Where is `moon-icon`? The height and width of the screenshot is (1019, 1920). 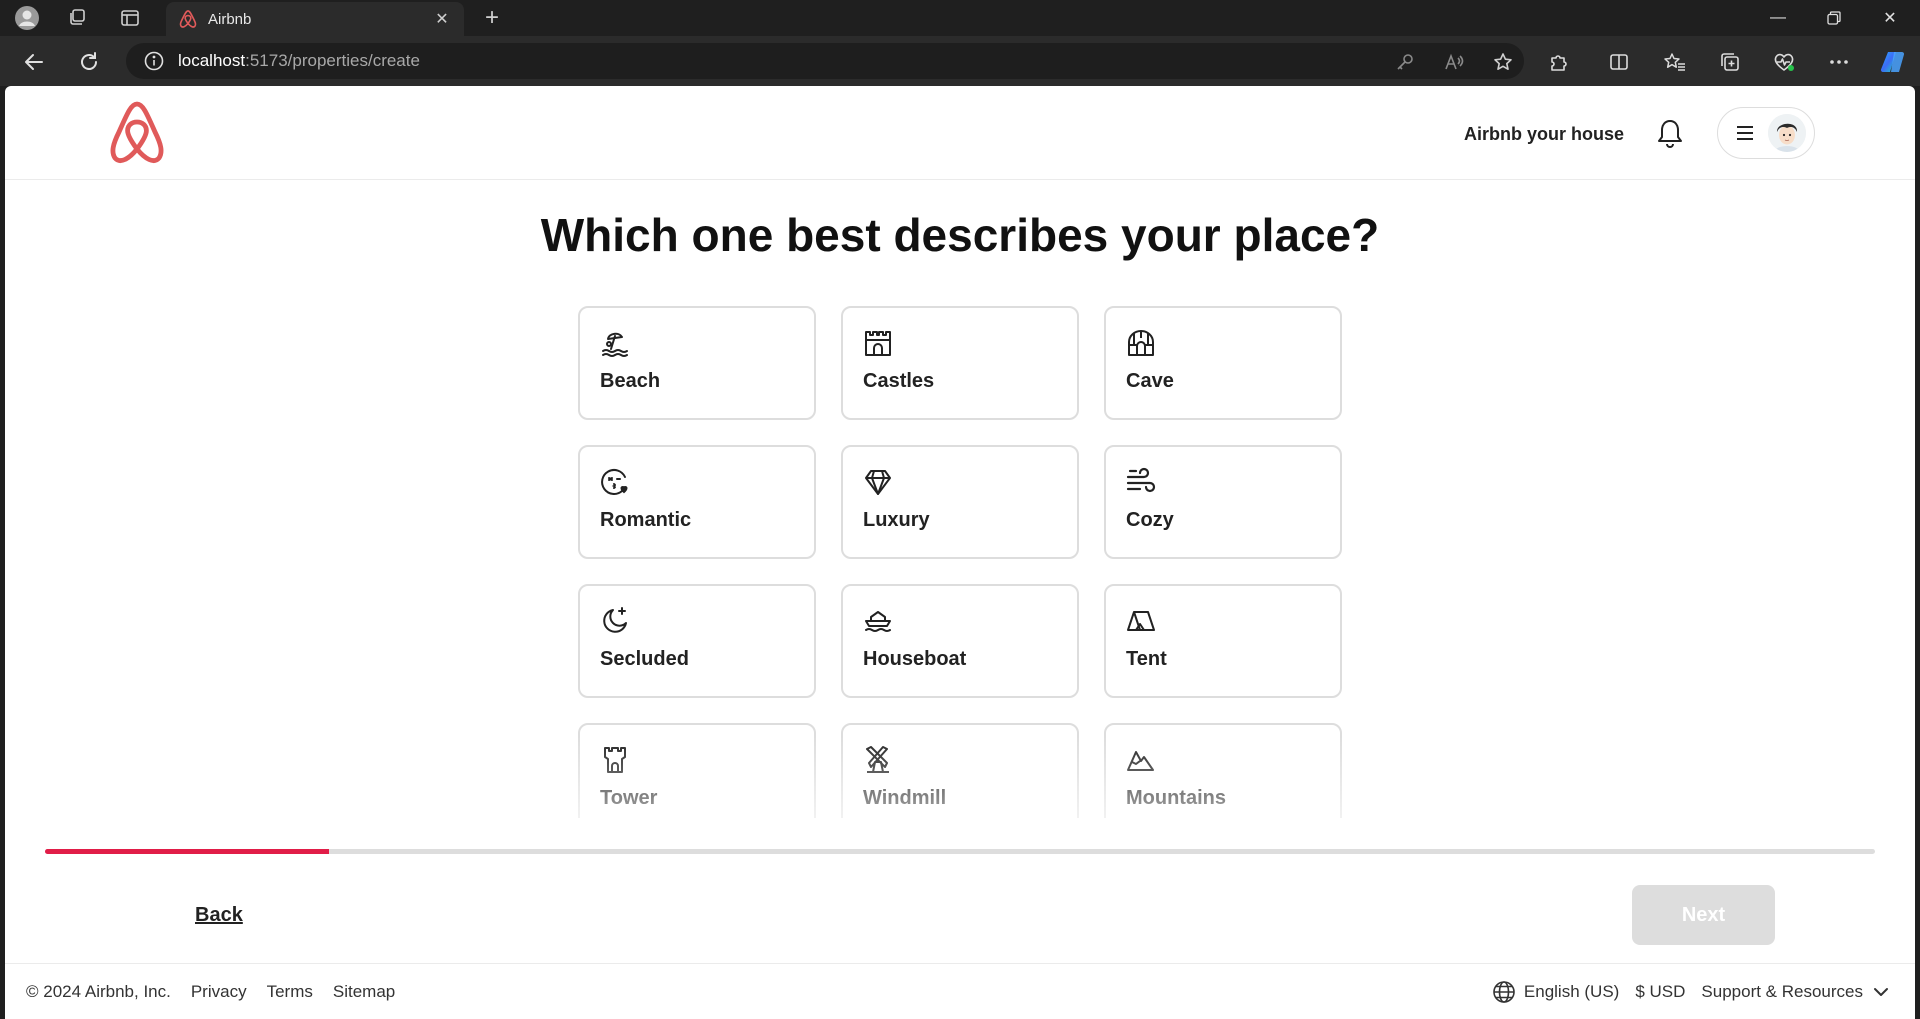
moon-icon is located at coordinates (615, 620).